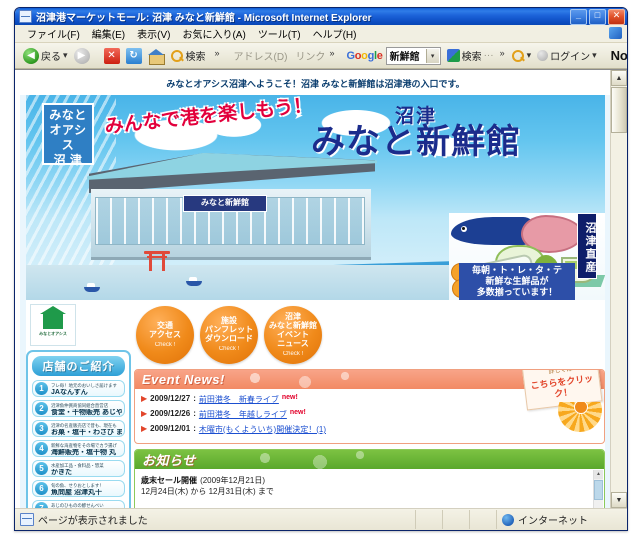 This screenshot has width=640, height=543. I want to click on list-item: 2 沼津魚仲買商協同組合直営店 食堂・干物販売 あじや, so click(78, 408).